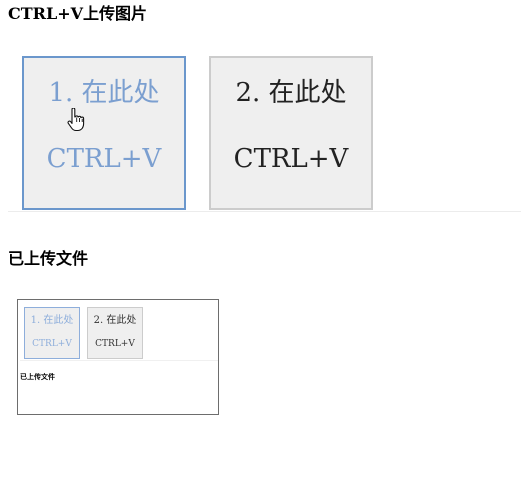 This screenshot has height=490, width=521. What do you see at coordinates (119, 360) in the screenshot?
I see `thumbnail-divider` at bounding box center [119, 360].